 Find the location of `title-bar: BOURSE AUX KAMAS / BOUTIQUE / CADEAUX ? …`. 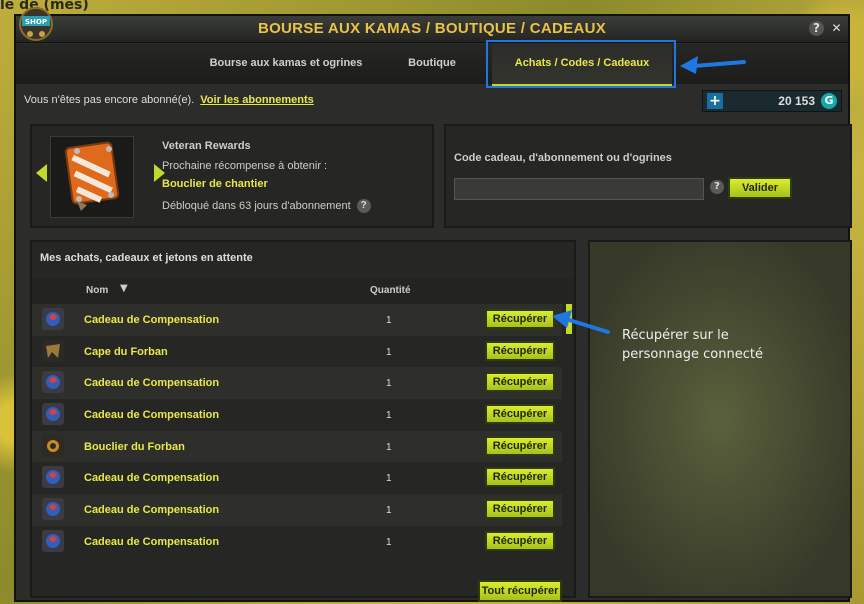

title-bar: BOURSE AUX KAMAS / BOUTIQUE / CADEAUX ? … is located at coordinates (432, 29).